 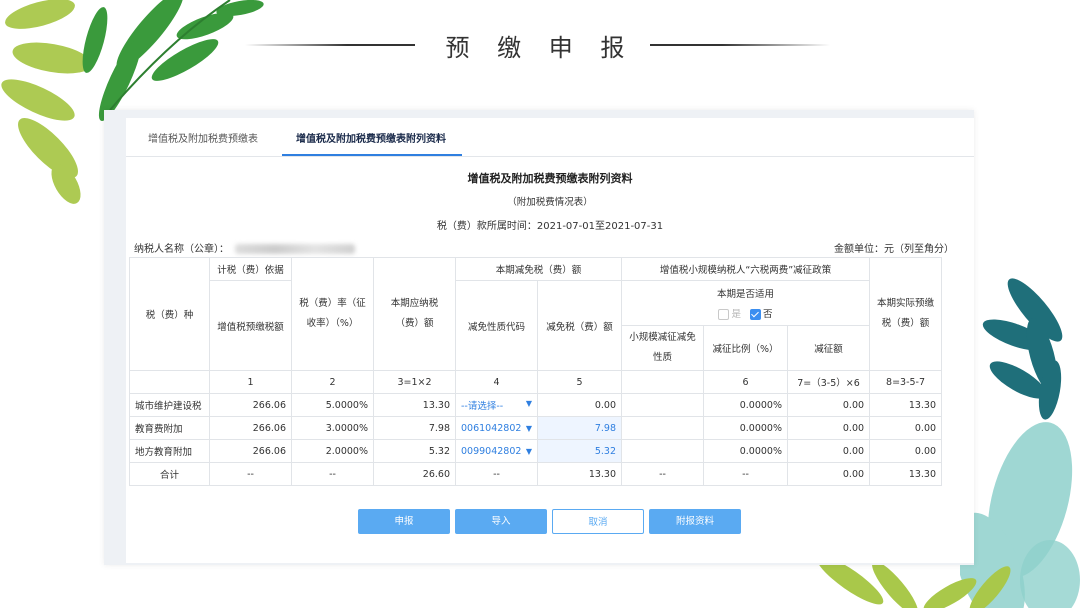 What do you see at coordinates (414, 451) in the screenshot?
I see `payable-value: 5.32` at bounding box center [414, 451].